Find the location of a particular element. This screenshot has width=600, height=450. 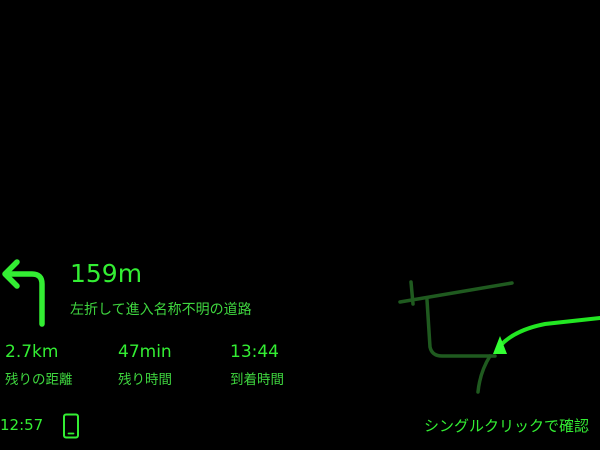

turn-left-arrow-icon is located at coordinates (23, 293).